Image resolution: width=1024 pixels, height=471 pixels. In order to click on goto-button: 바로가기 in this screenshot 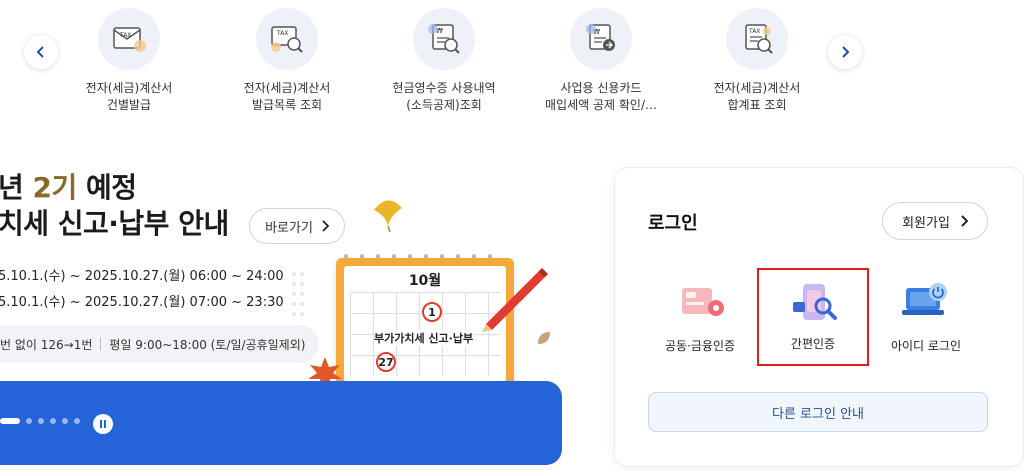, I will do `click(297, 226)`.